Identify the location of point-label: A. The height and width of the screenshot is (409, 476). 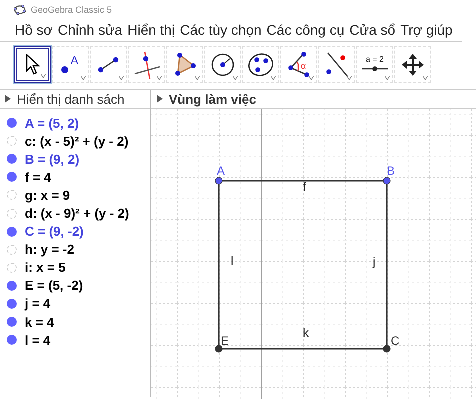
(221, 171).